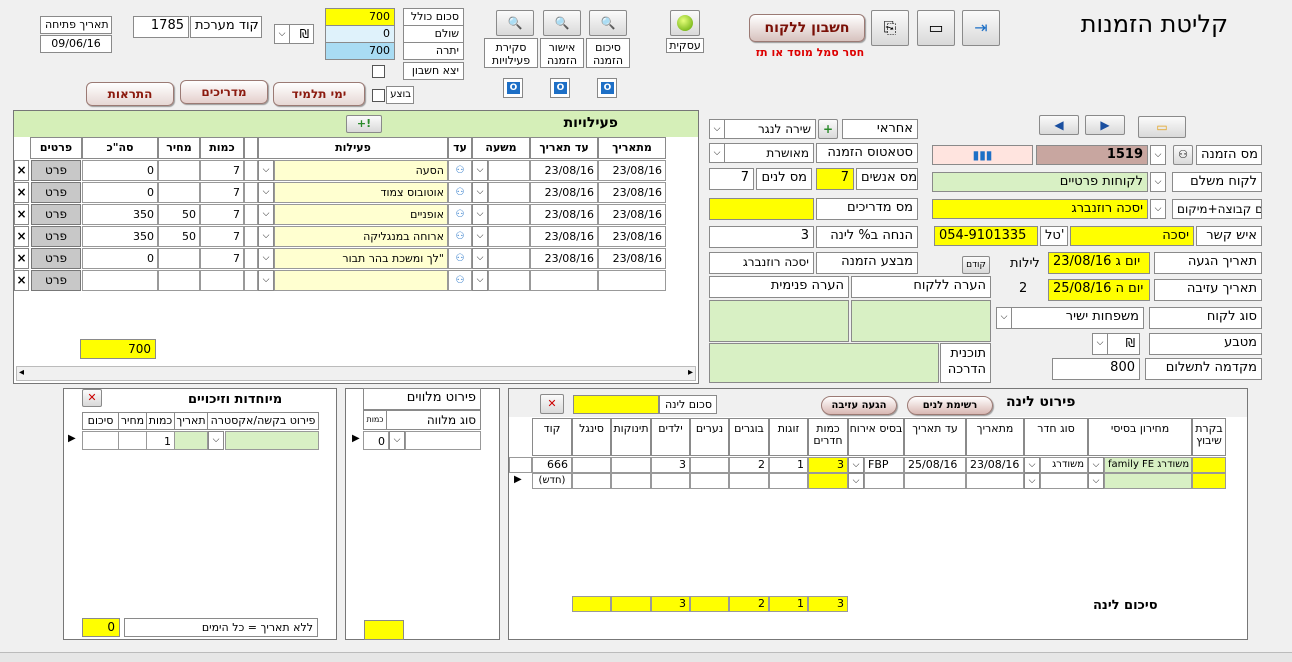  What do you see at coordinates (378, 95) in the screenshot?
I see `done-checkbox` at bounding box center [378, 95].